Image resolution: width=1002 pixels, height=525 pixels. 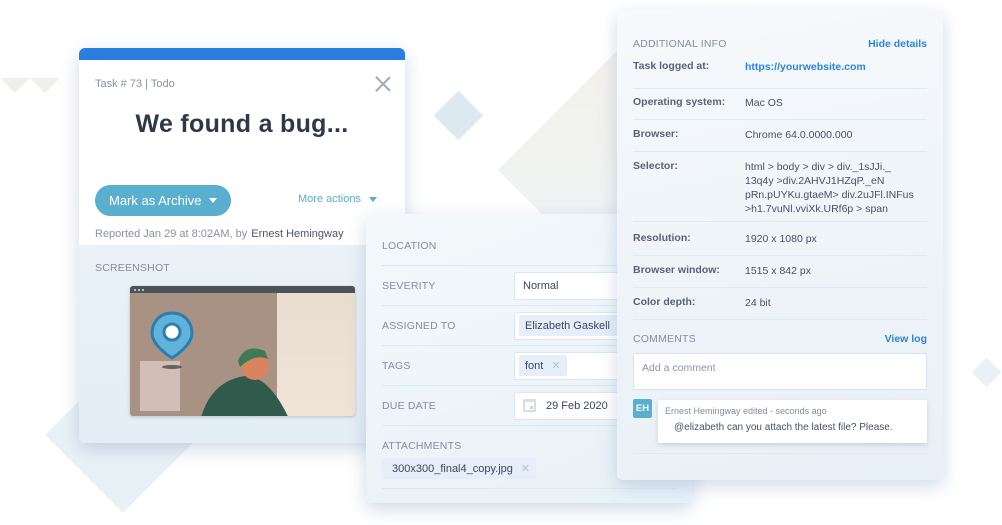 I want to click on info-key: Operating system:, so click(x=679, y=102).